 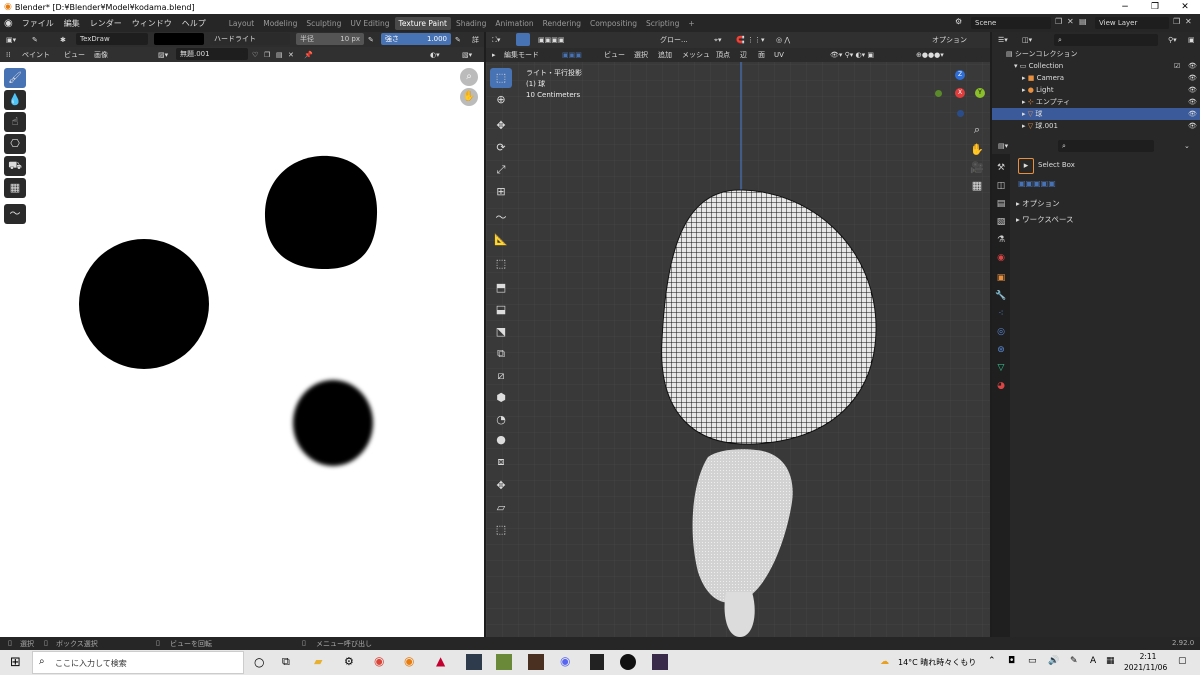 What do you see at coordinates (852, 55) in the screenshot?
I see `visibility-icons: 👁▾ ⚲▾ ◐▾ ▣` at bounding box center [852, 55].